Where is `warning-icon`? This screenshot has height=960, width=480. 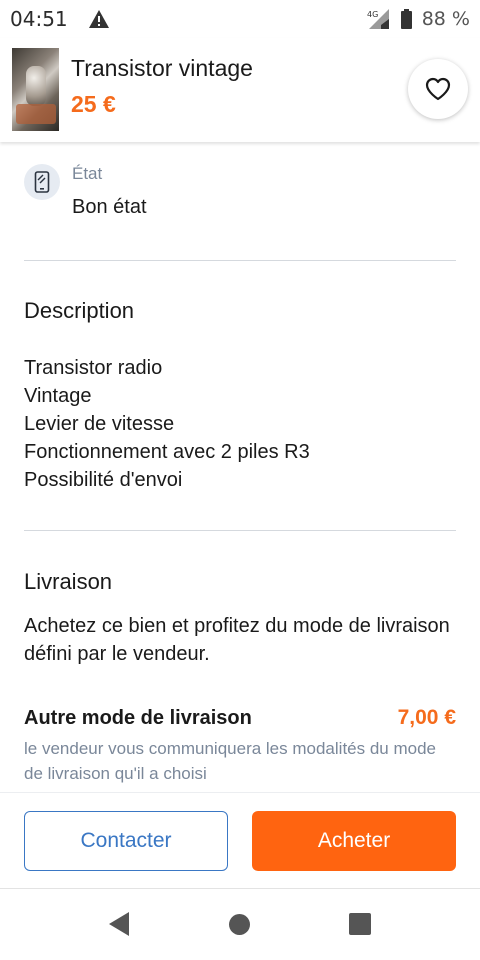
warning-icon is located at coordinates (98, 19).